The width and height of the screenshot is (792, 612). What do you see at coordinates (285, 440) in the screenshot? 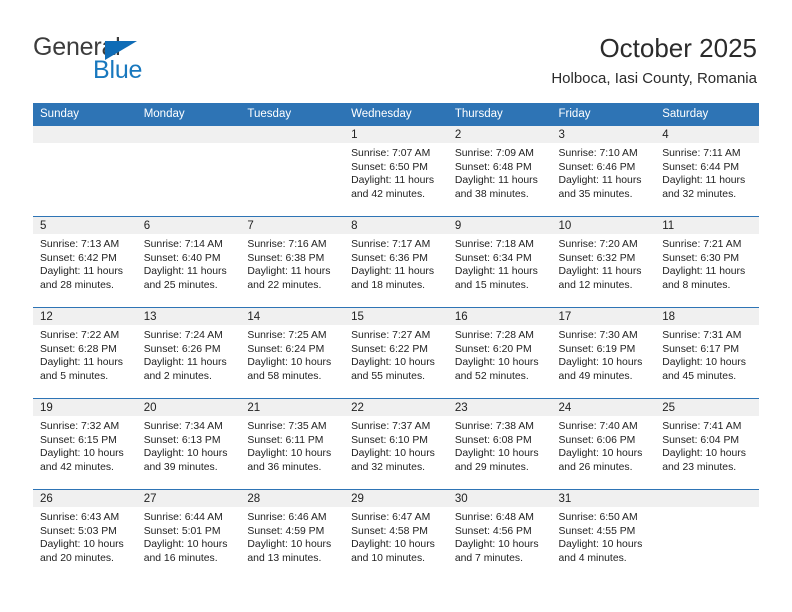
I see `sunset-text: Sunset: 6:11 PM` at bounding box center [285, 440].